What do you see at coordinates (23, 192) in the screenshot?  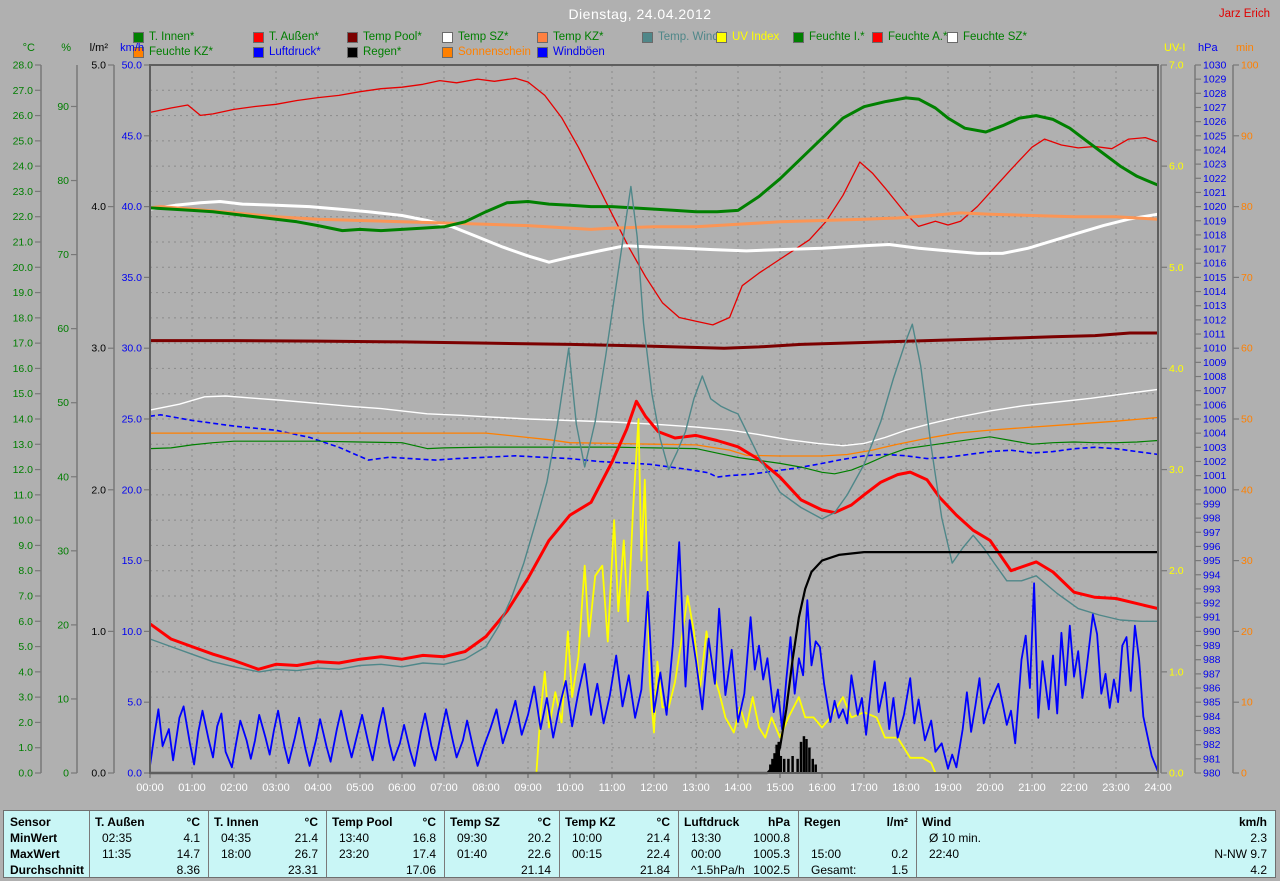 I see `axis-tick-label: 23.0` at bounding box center [23, 192].